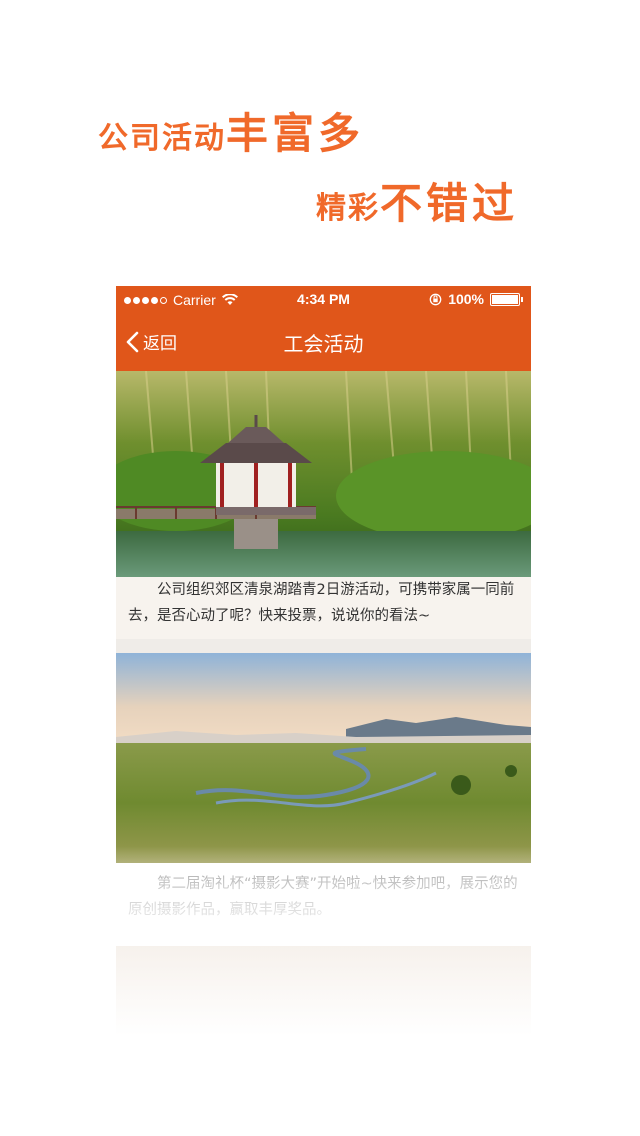 Image resolution: width=640 pixels, height=1136 pixels. Describe the element at coordinates (295, 133) in the screenshot. I see `promo-line1-big: 丰富多` at that location.